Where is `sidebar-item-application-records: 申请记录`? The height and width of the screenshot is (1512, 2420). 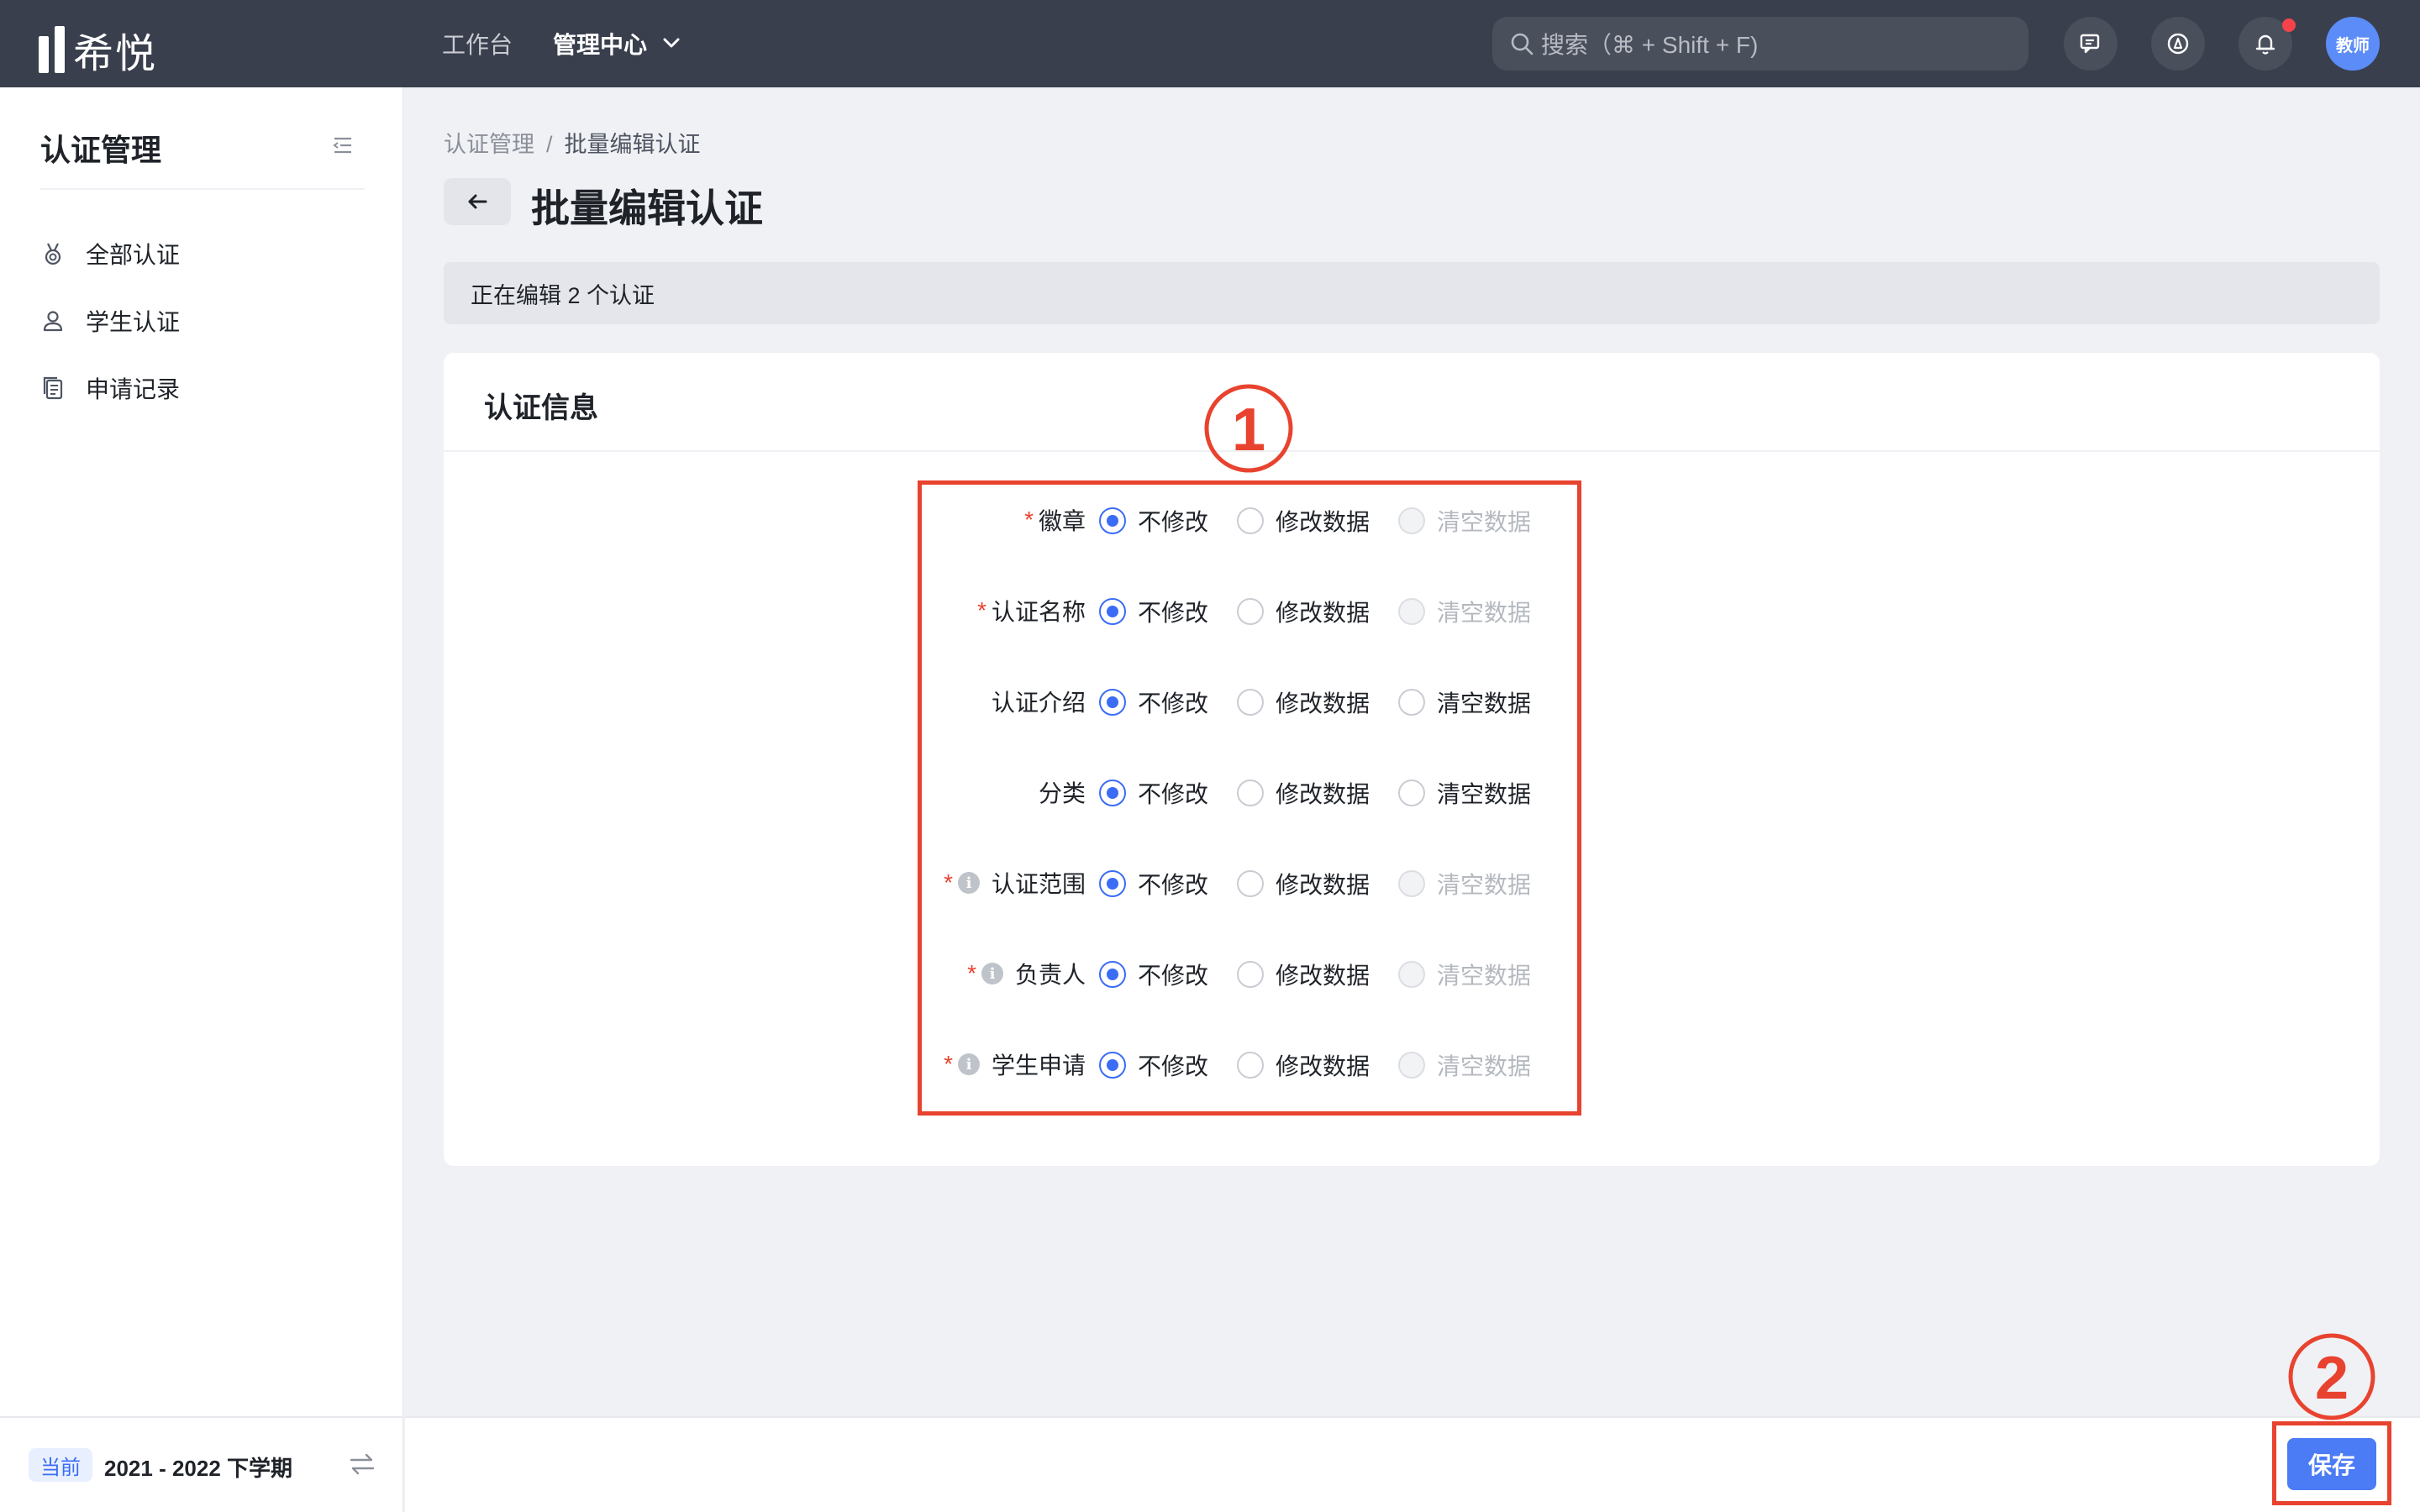 sidebar-item-application-records: 申请记录 is located at coordinates (110, 388).